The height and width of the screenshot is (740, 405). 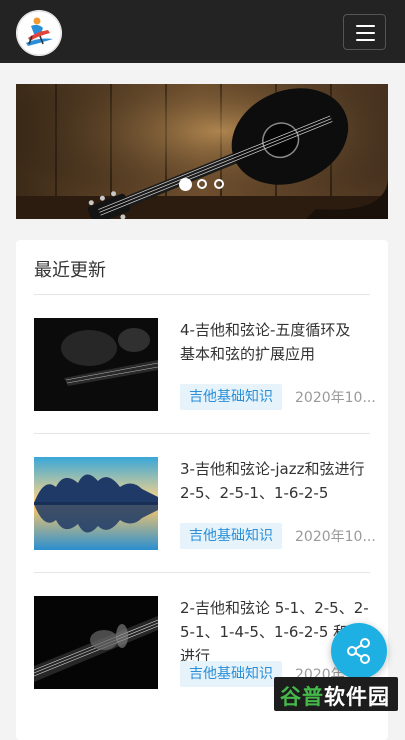 I want to click on guitarist-dark-thumbnail, so click(x=96, y=364).